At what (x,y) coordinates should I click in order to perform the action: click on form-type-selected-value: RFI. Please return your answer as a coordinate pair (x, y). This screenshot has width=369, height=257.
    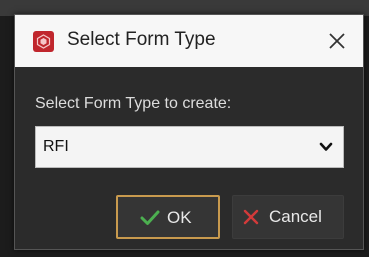
    Looking at the image, I should click on (56, 146).